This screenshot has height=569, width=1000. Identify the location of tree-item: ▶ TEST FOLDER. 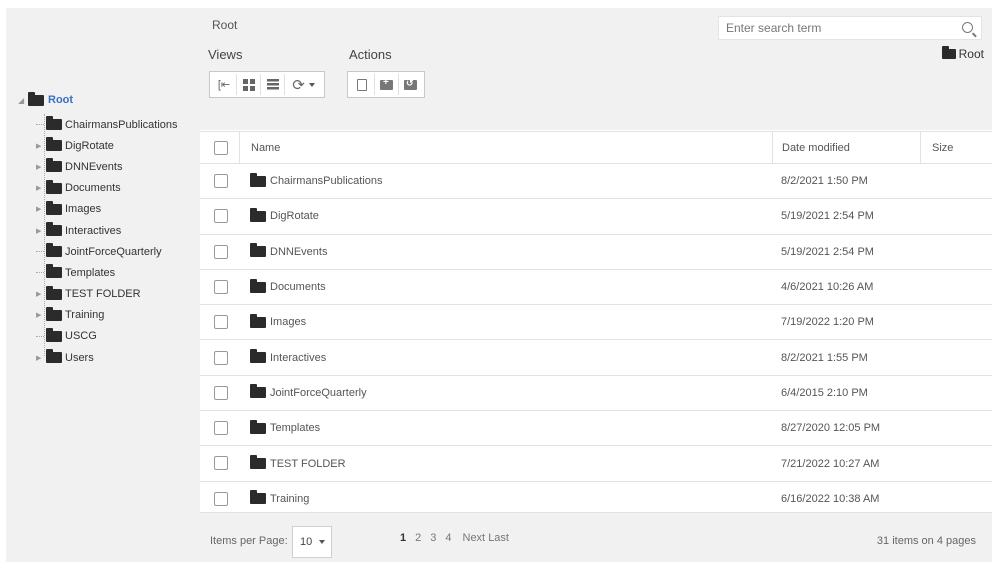
(107, 294).